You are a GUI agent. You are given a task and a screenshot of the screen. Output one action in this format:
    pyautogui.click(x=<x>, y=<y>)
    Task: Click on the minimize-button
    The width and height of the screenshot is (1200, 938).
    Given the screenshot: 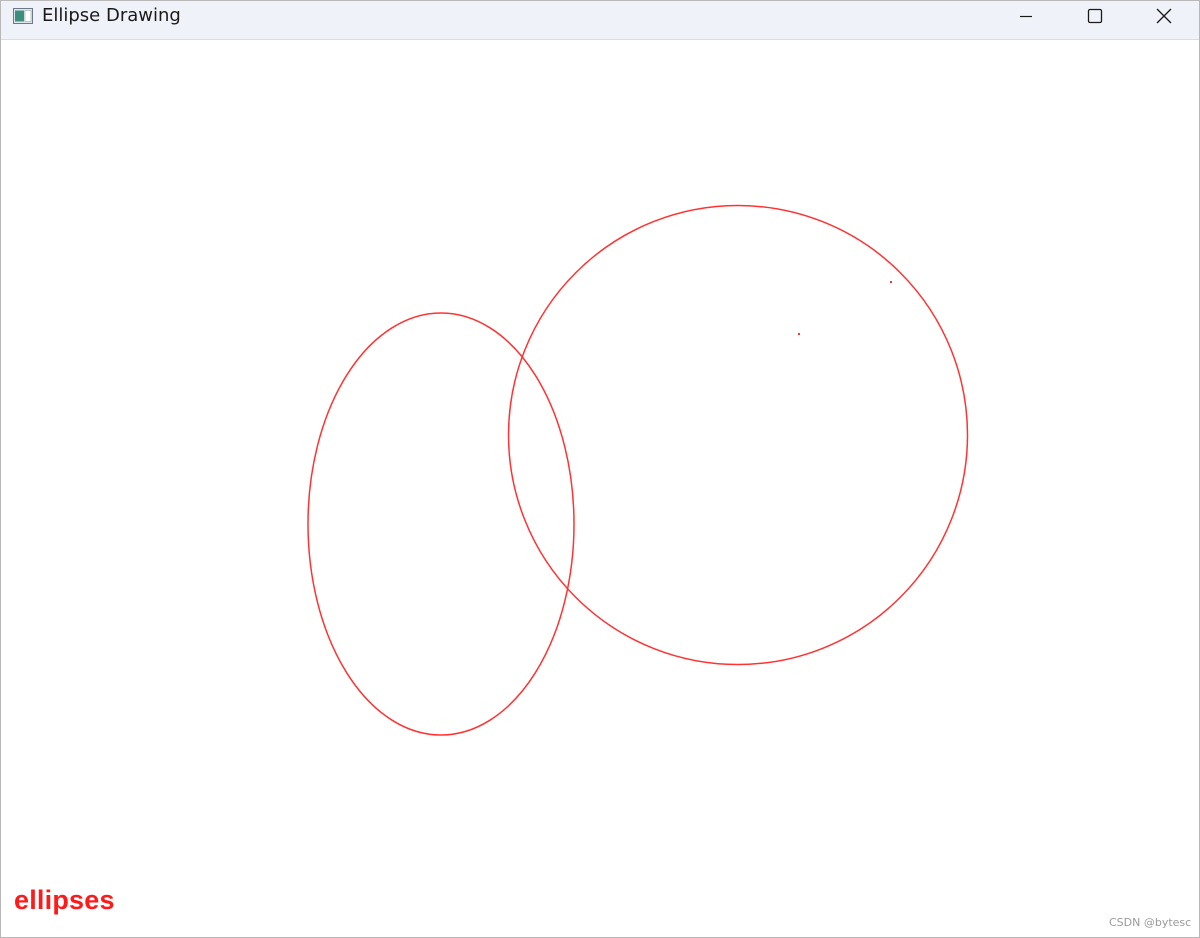 What is the action you would take?
    pyautogui.click(x=1026, y=16)
    